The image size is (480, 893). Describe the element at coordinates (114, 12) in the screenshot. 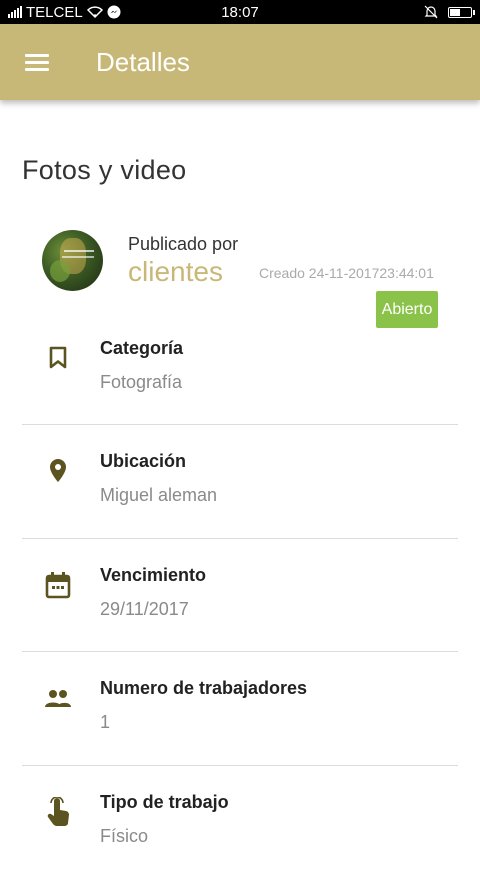

I see `messenger-icon` at that location.